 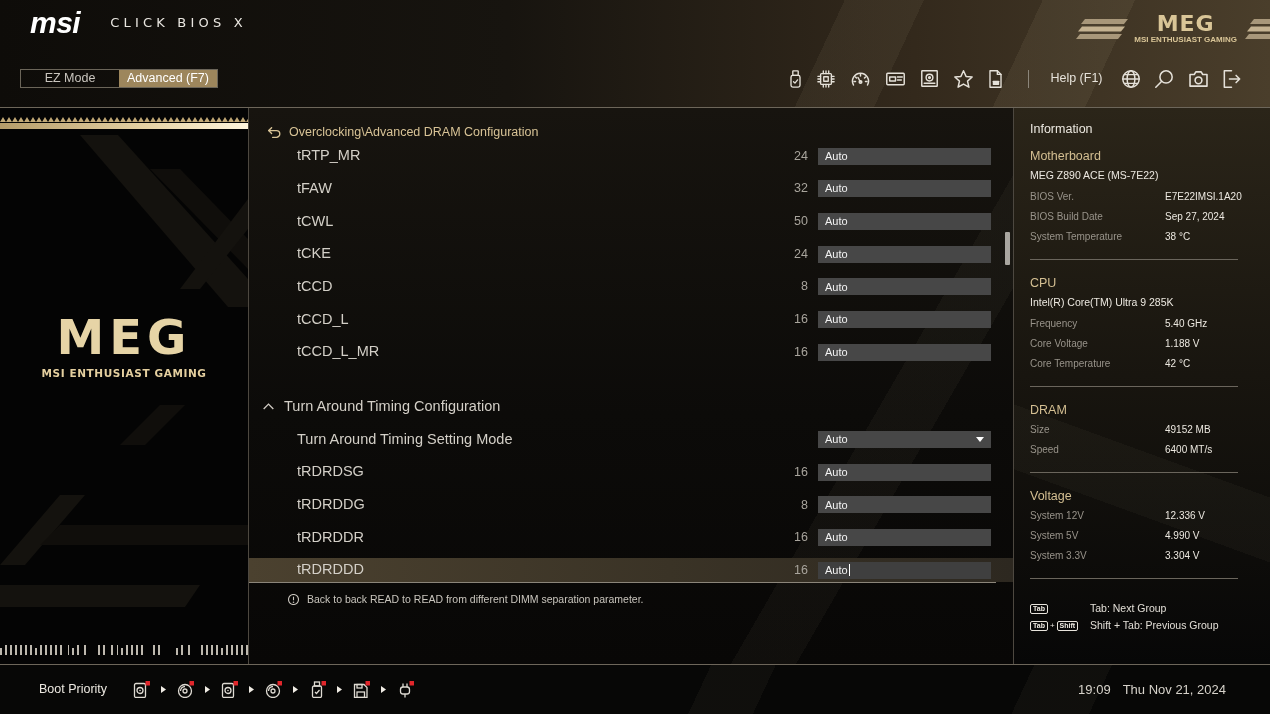 What do you see at coordinates (1052, 197) in the screenshot?
I see `info-label: BIOS Ver.` at bounding box center [1052, 197].